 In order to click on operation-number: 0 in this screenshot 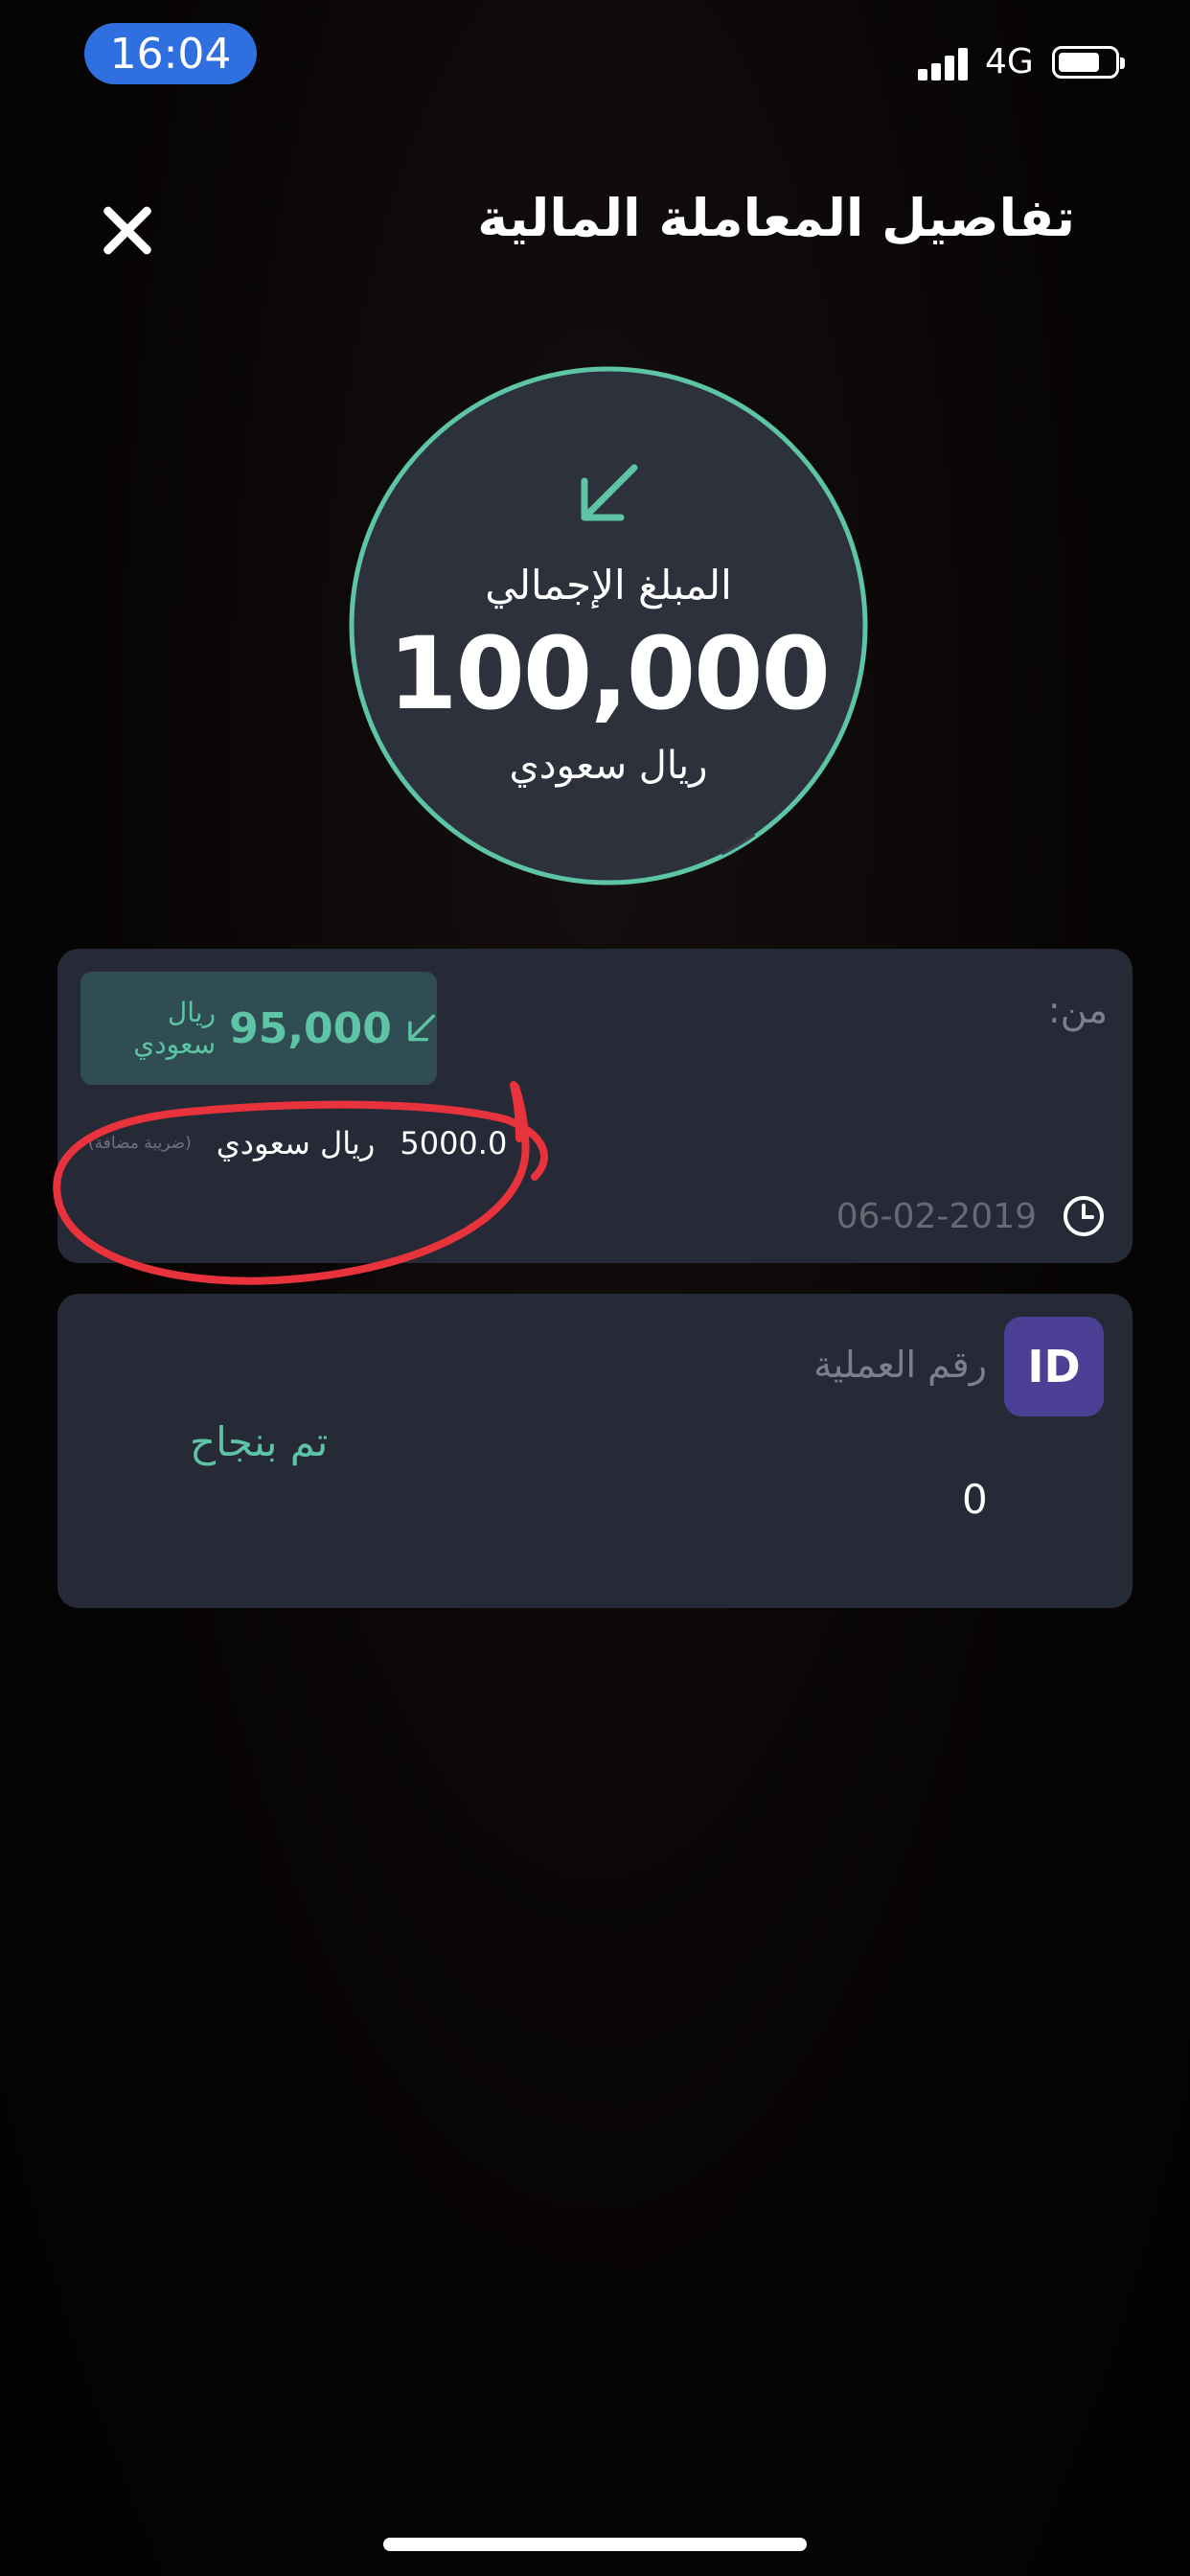, I will do `click(975, 1499)`.